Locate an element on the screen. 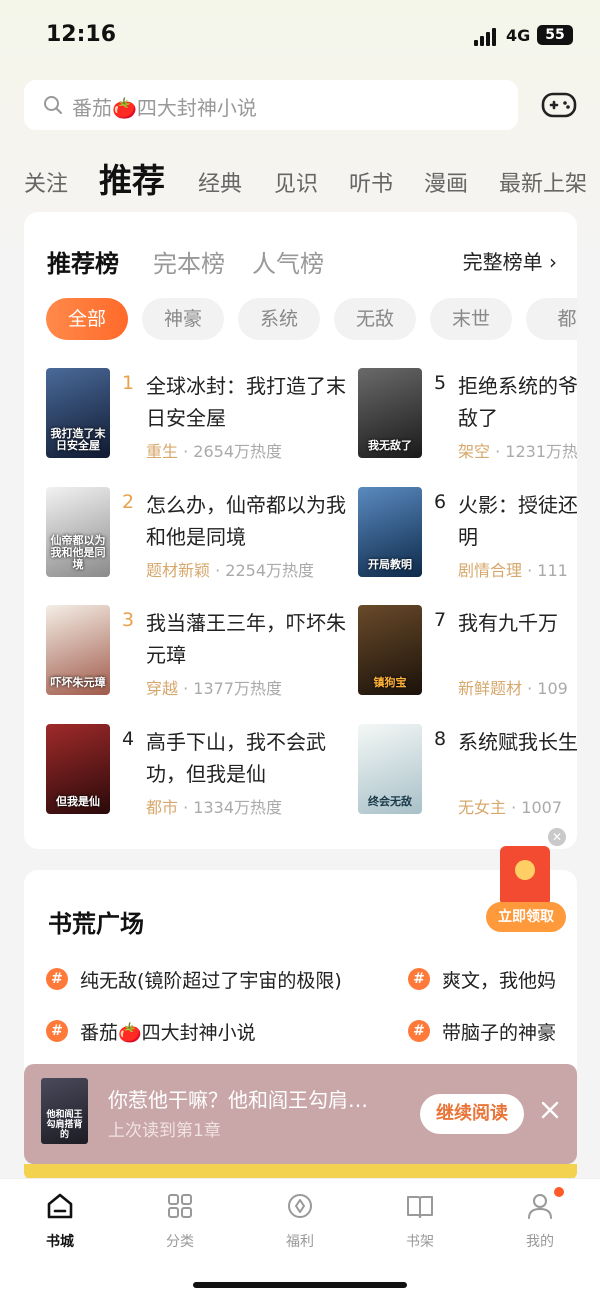 This screenshot has height=1299, width=600. book-title: 系统赋我长生终会无敌 is located at coordinates (517, 742).